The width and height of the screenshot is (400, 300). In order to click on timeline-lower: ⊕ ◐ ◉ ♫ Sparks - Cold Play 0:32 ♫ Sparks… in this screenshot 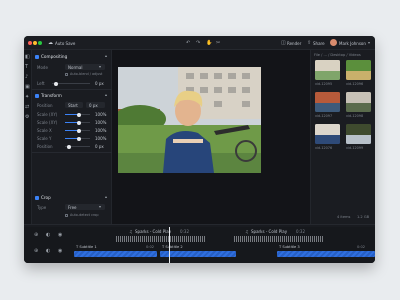, I will do `click(199, 245)`.